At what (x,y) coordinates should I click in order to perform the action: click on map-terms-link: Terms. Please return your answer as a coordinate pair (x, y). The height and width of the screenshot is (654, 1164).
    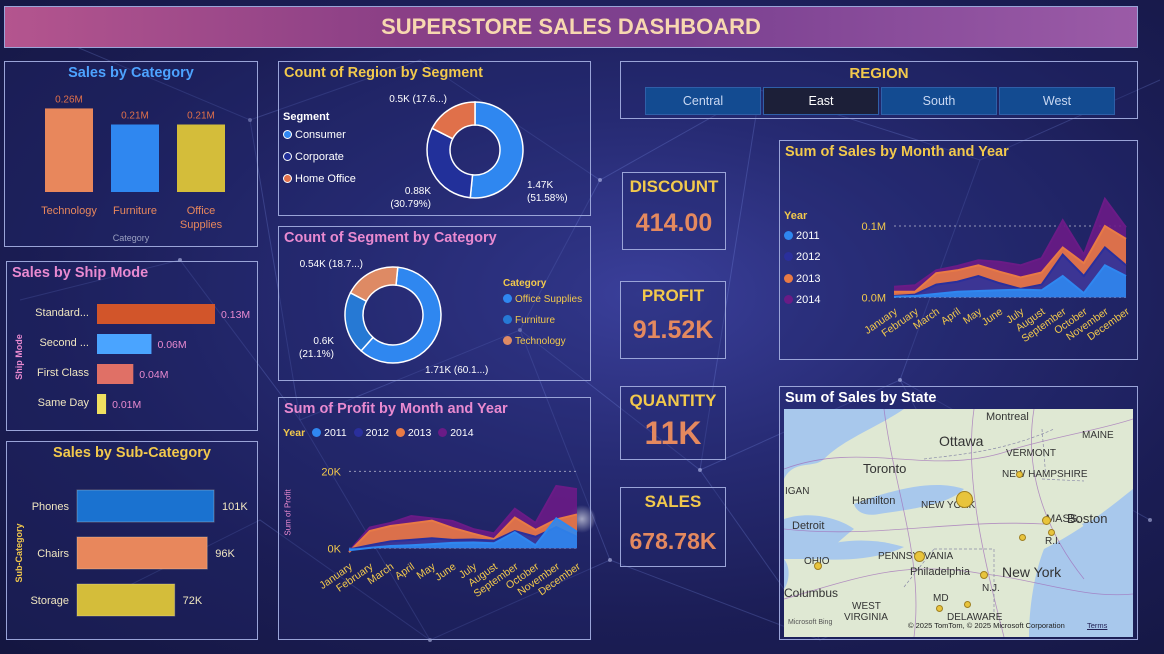
    Looking at the image, I should click on (1097, 625).